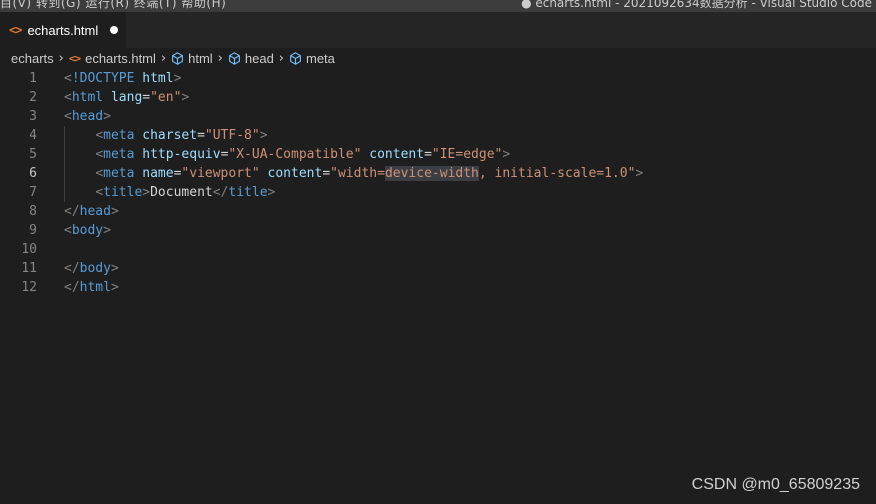 The image size is (876, 504). What do you see at coordinates (32, 58) in the screenshot?
I see `breadcrumb-item-folder: echarts` at bounding box center [32, 58].